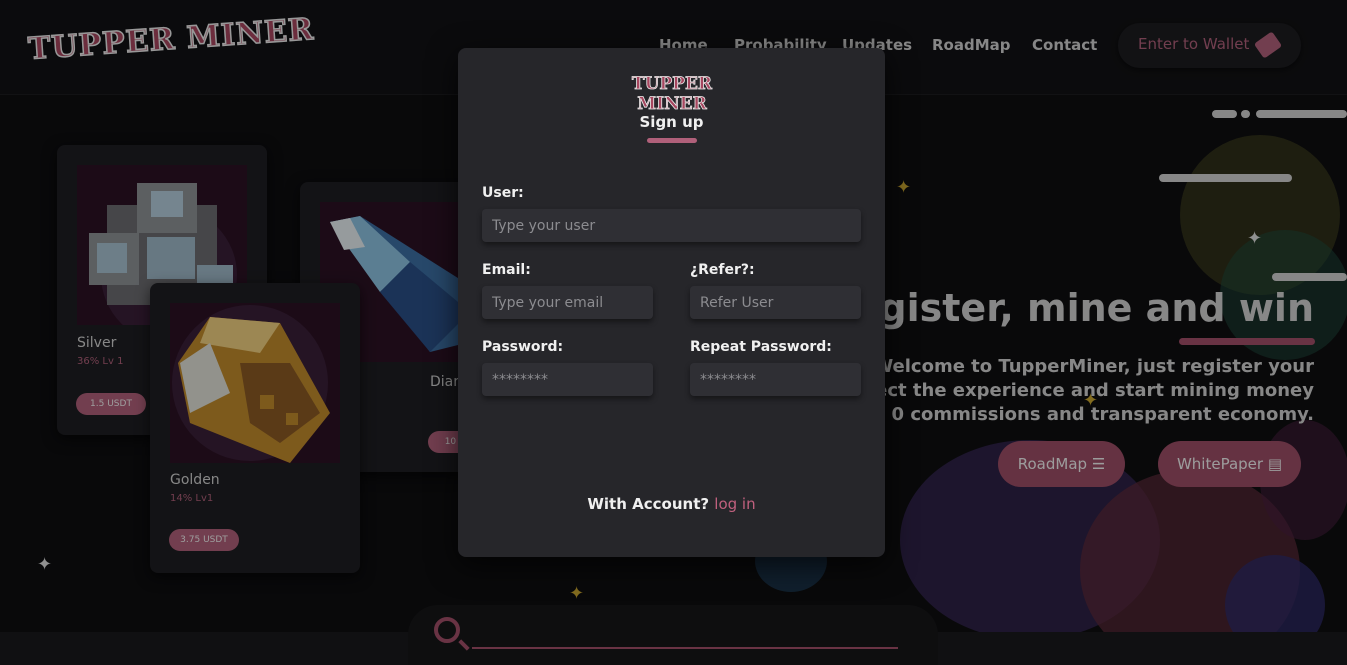 This screenshot has height=665, width=1347. I want to click on modal-title: Sign up, so click(671, 122).